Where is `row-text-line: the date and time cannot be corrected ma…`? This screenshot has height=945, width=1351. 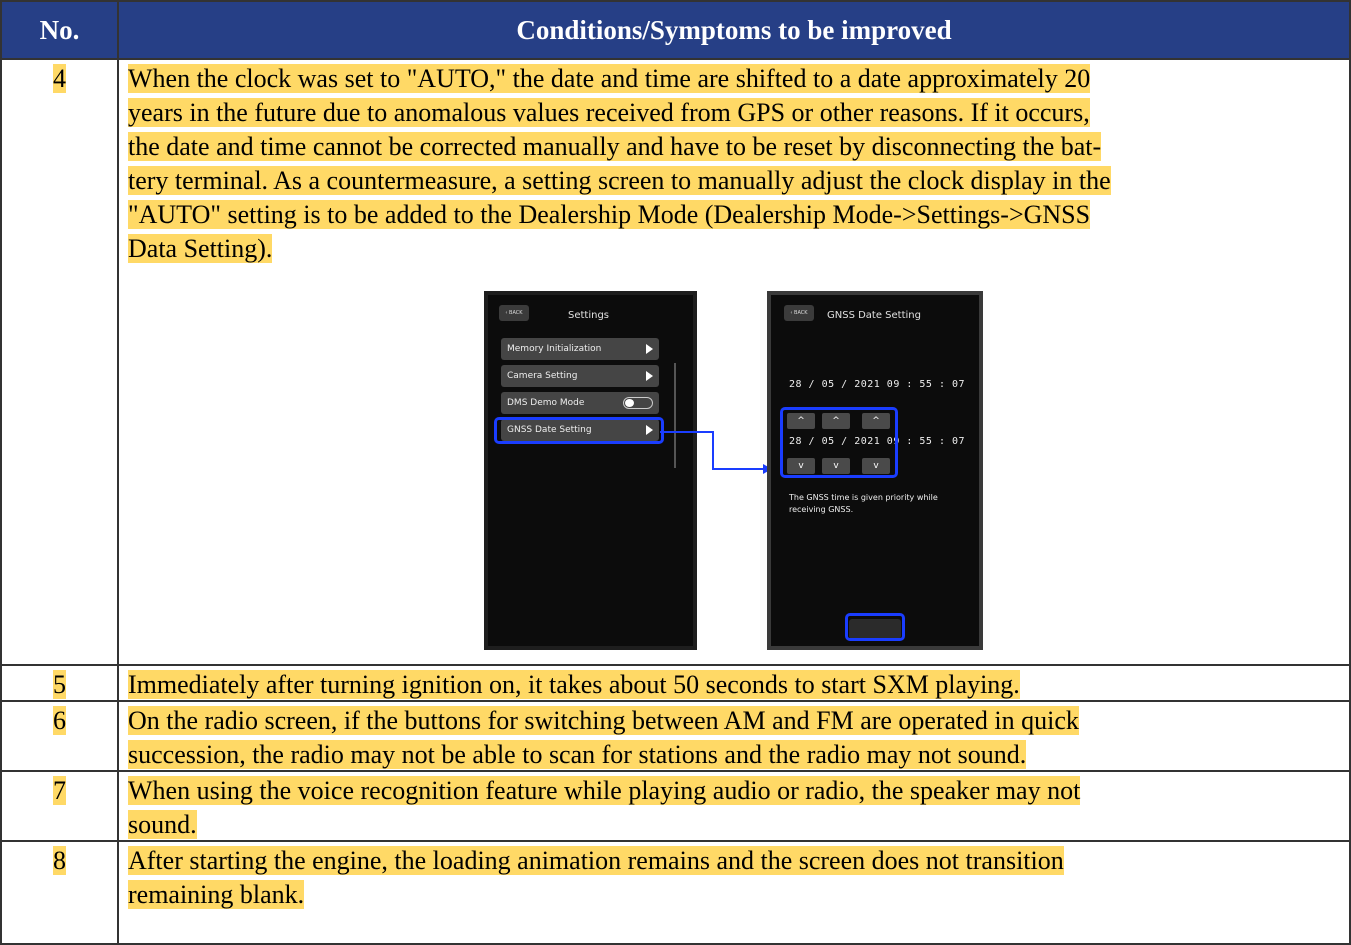
row-text-line: the date and time cannot be corrected ma… is located at coordinates (615, 146).